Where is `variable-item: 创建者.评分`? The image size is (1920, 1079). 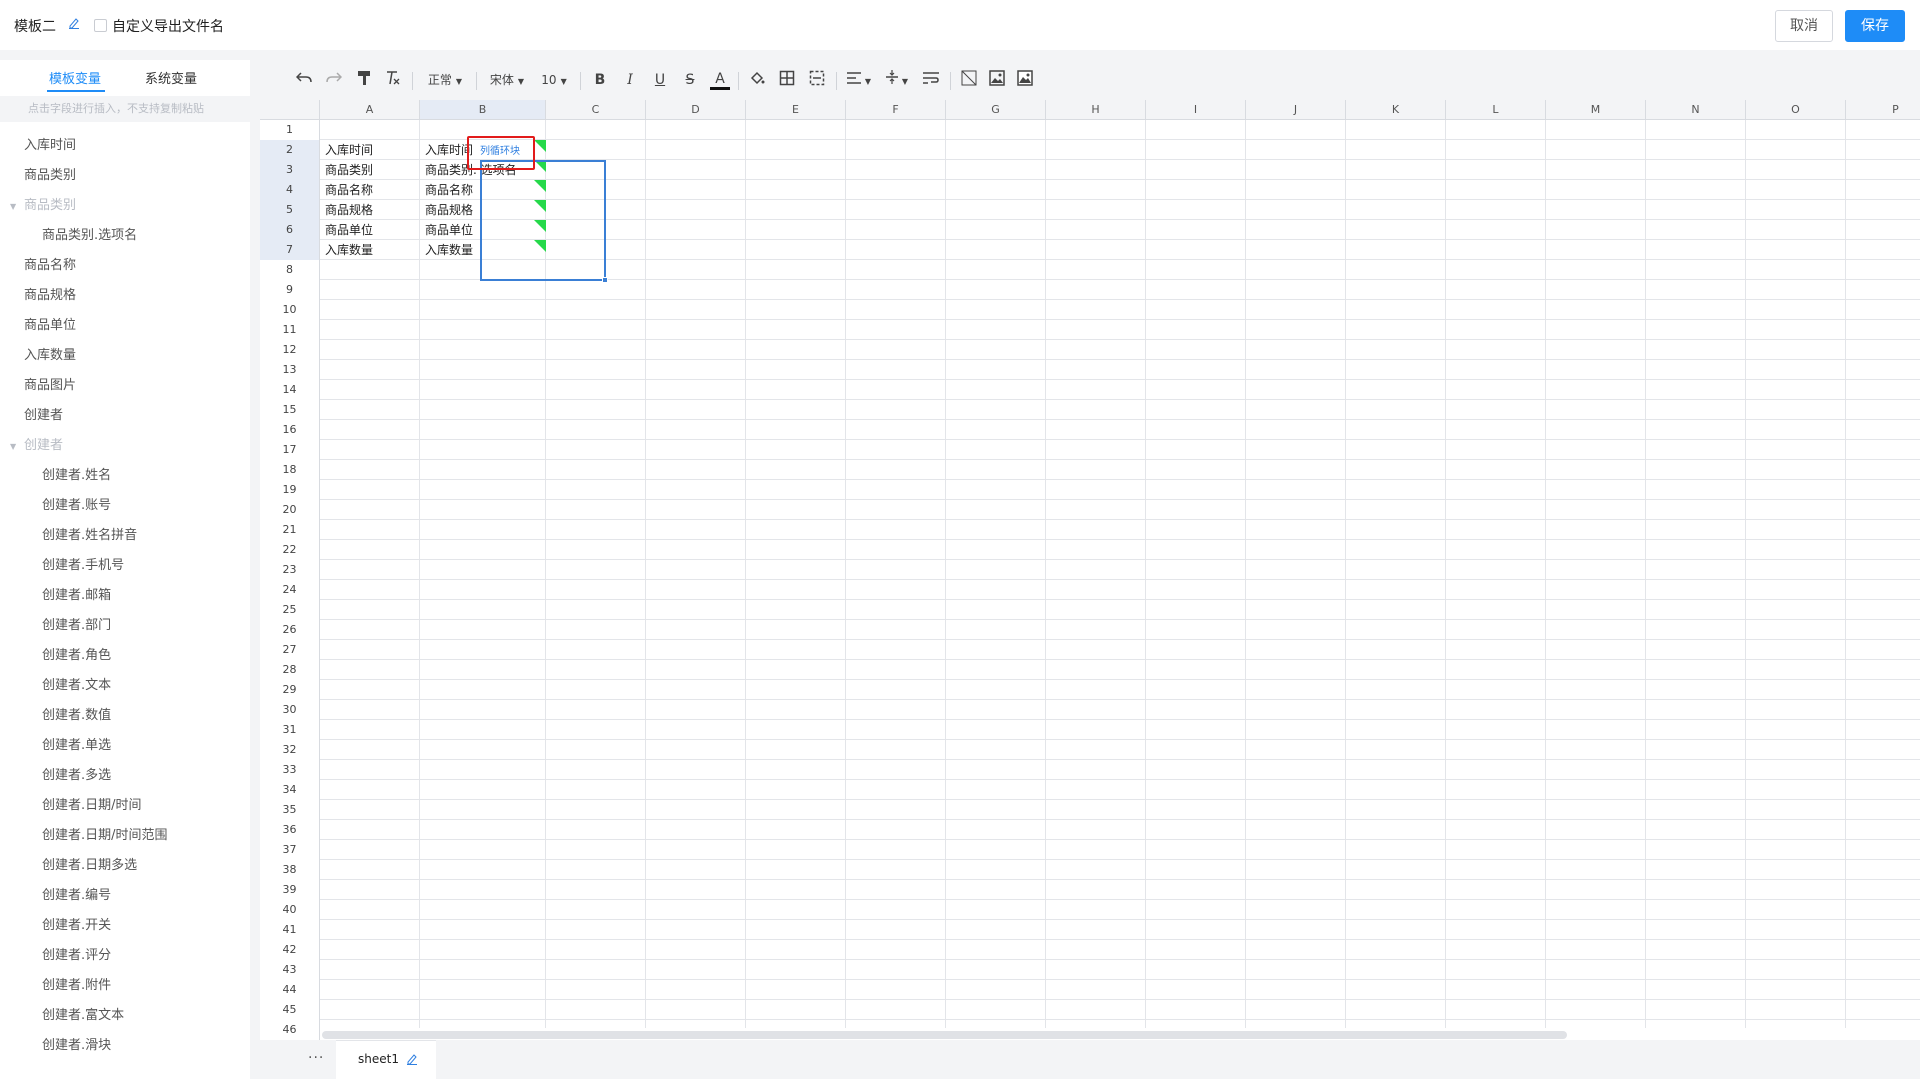
variable-item: 创建者.评分 is located at coordinates (125, 956).